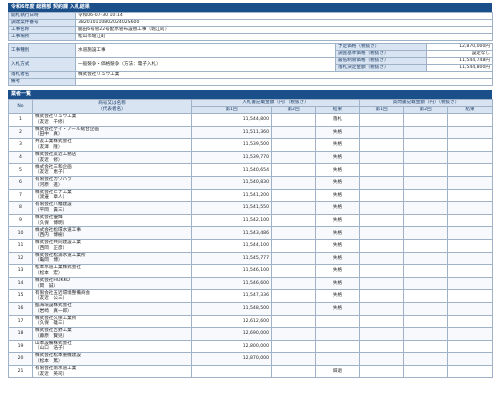  Describe the element at coordinates (20, 170) in the screenshot. I see `row-no: 5` at that location.